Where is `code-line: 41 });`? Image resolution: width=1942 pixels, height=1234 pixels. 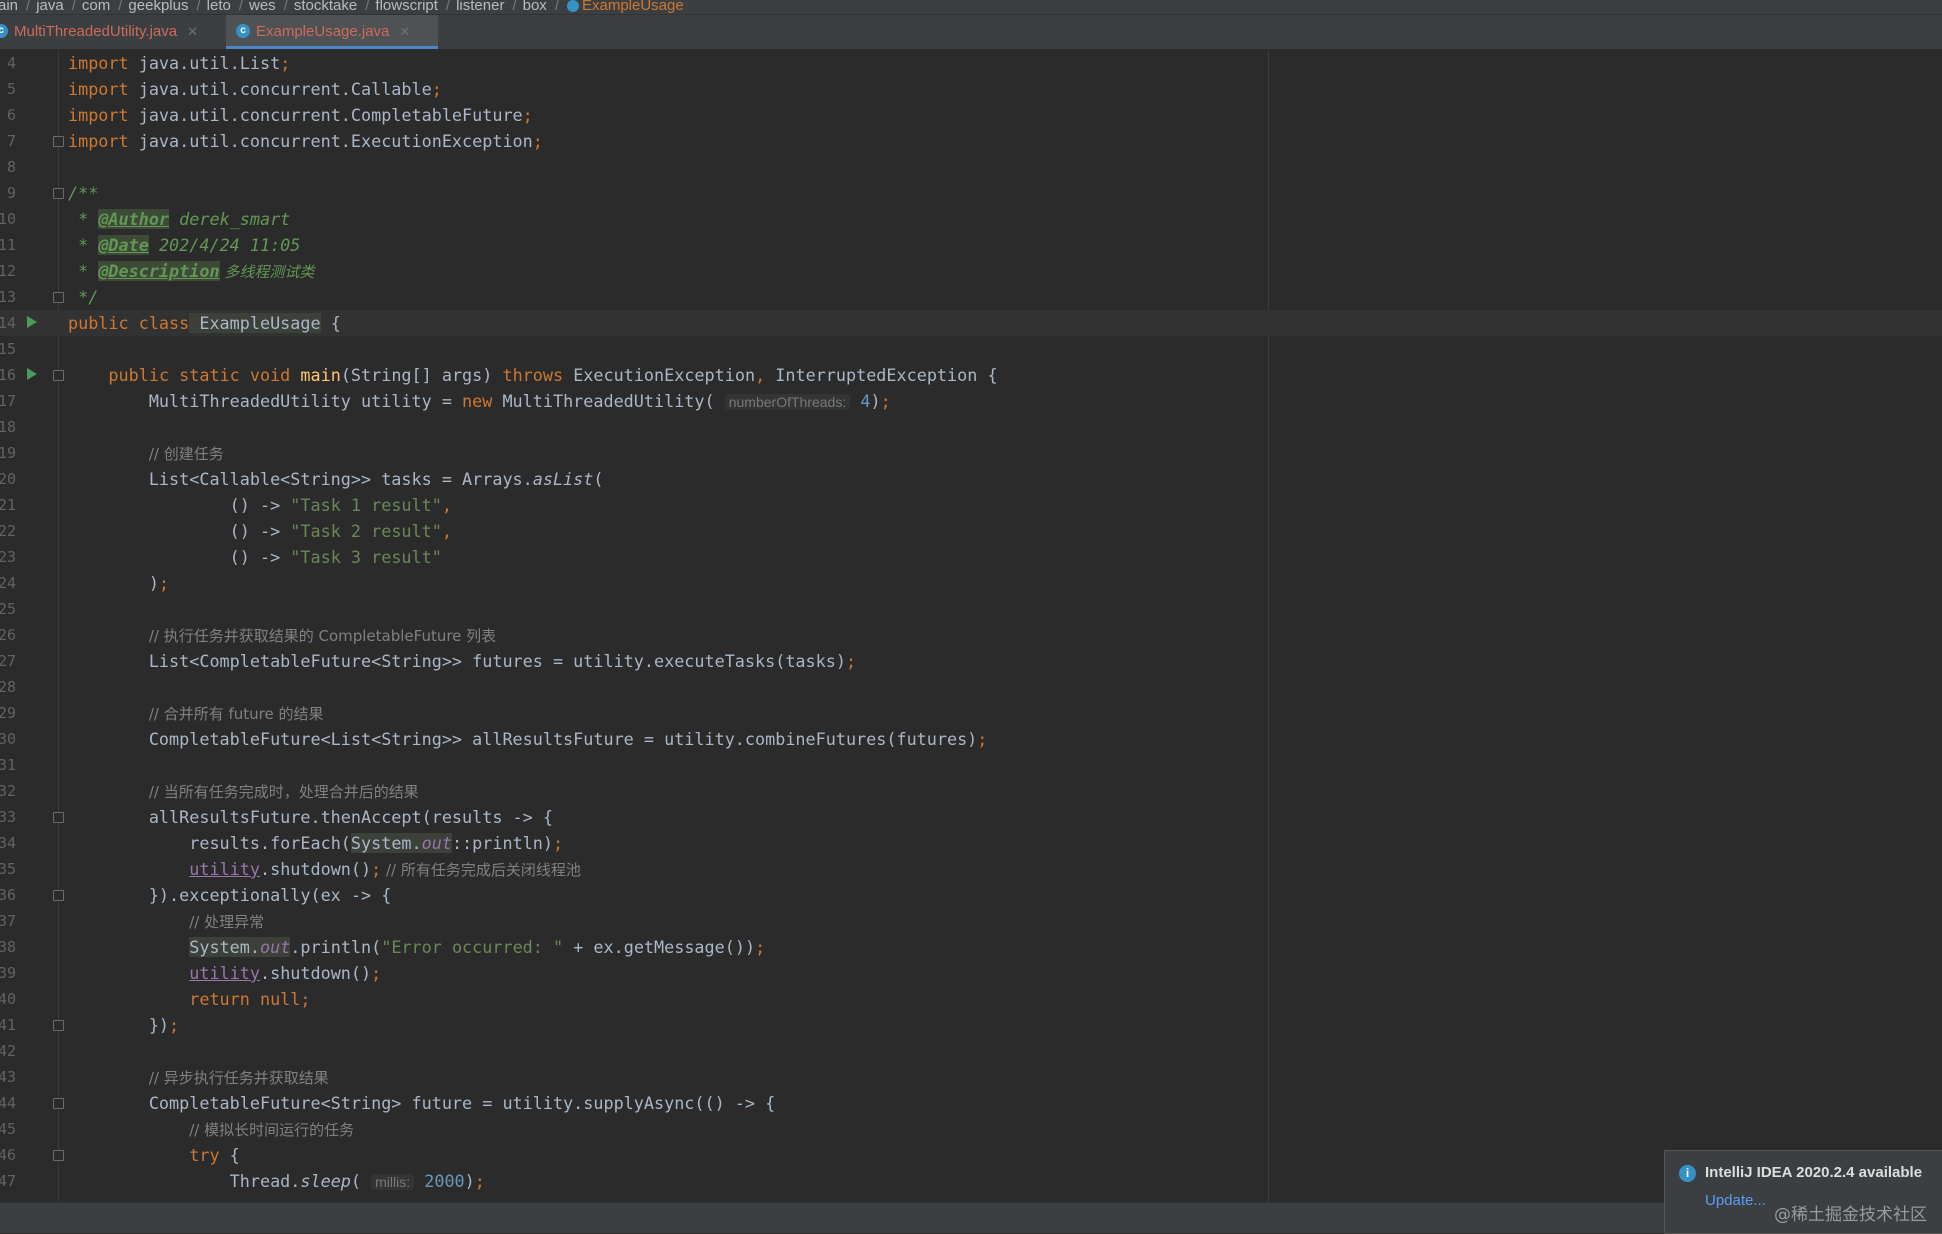
code-line: 41 }); is located at coordinates (971, 1025).